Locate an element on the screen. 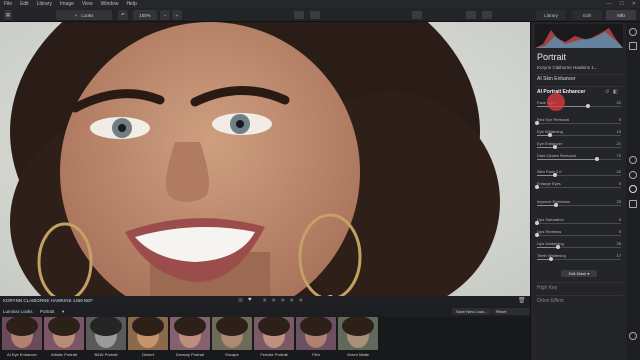 This screenshot has height=360, width=640. menu-image: Image is located at coordinates (67, 4).